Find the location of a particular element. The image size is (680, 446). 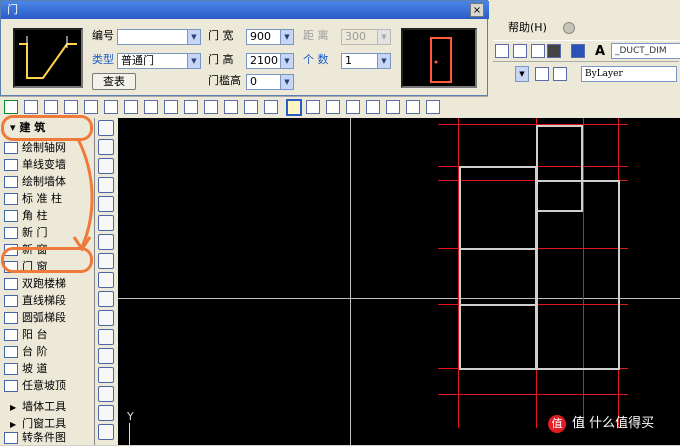

insert-fill-icon is located at coordinates (131, 107).